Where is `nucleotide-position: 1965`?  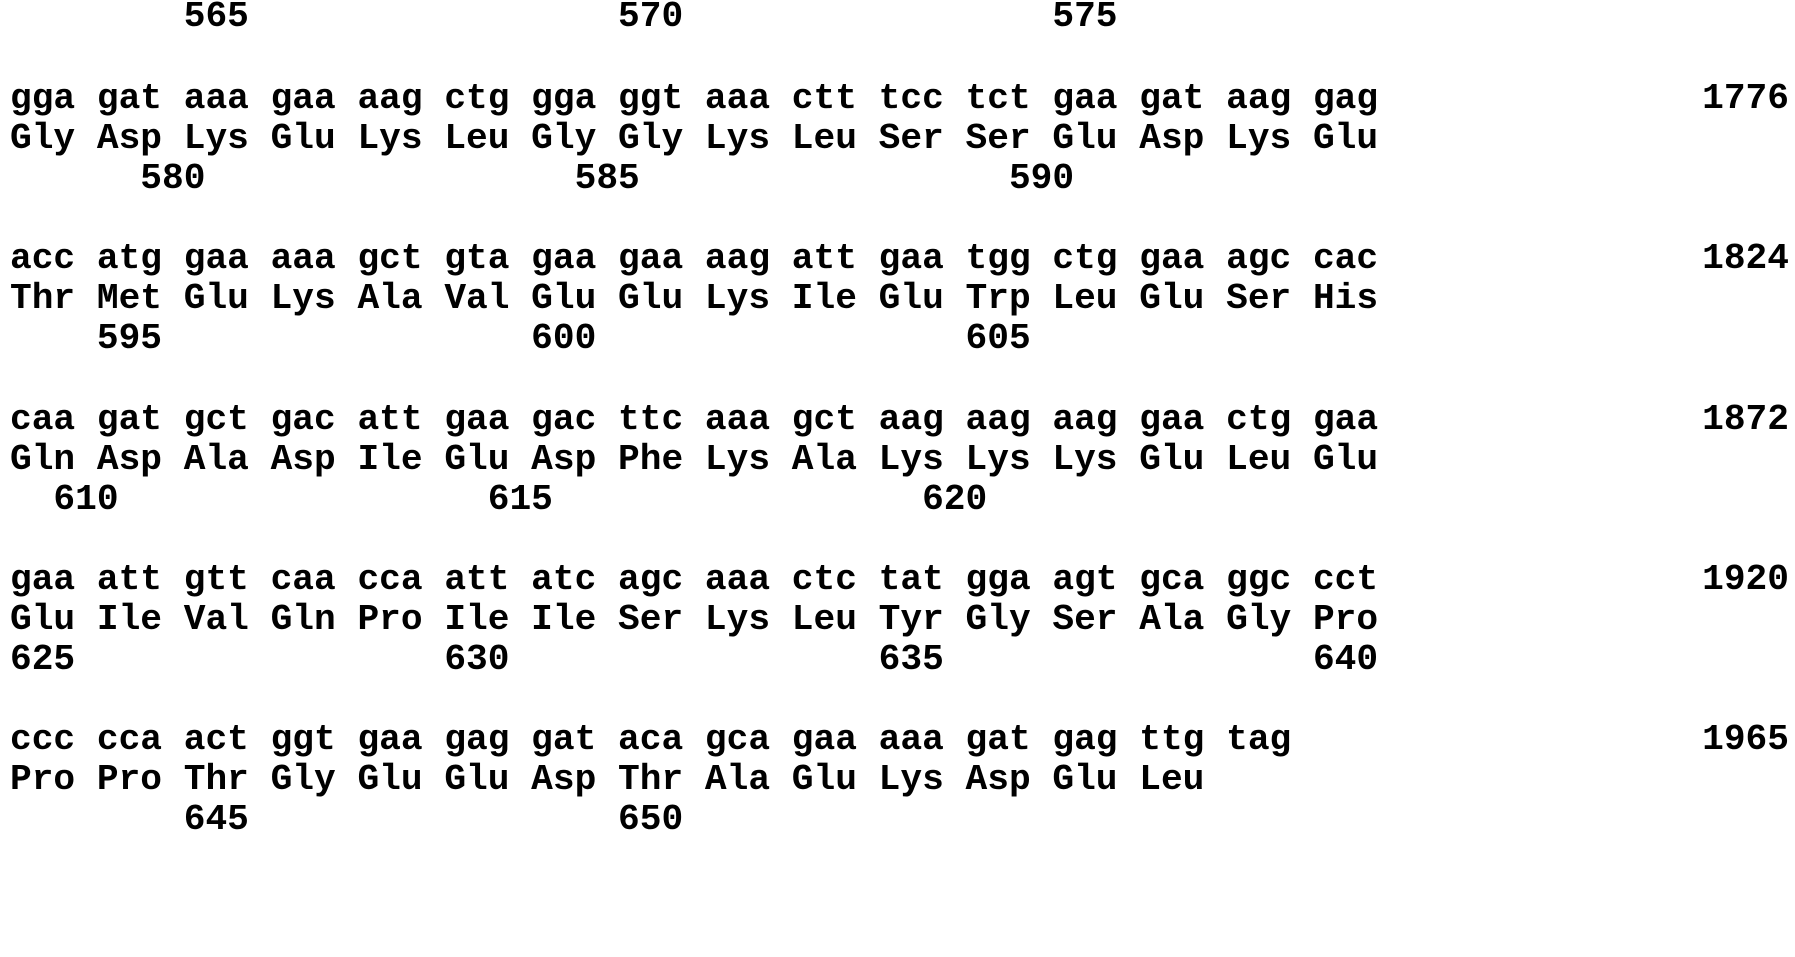
nucleotide-position: 1965 is located at coordinates (1745, 740).